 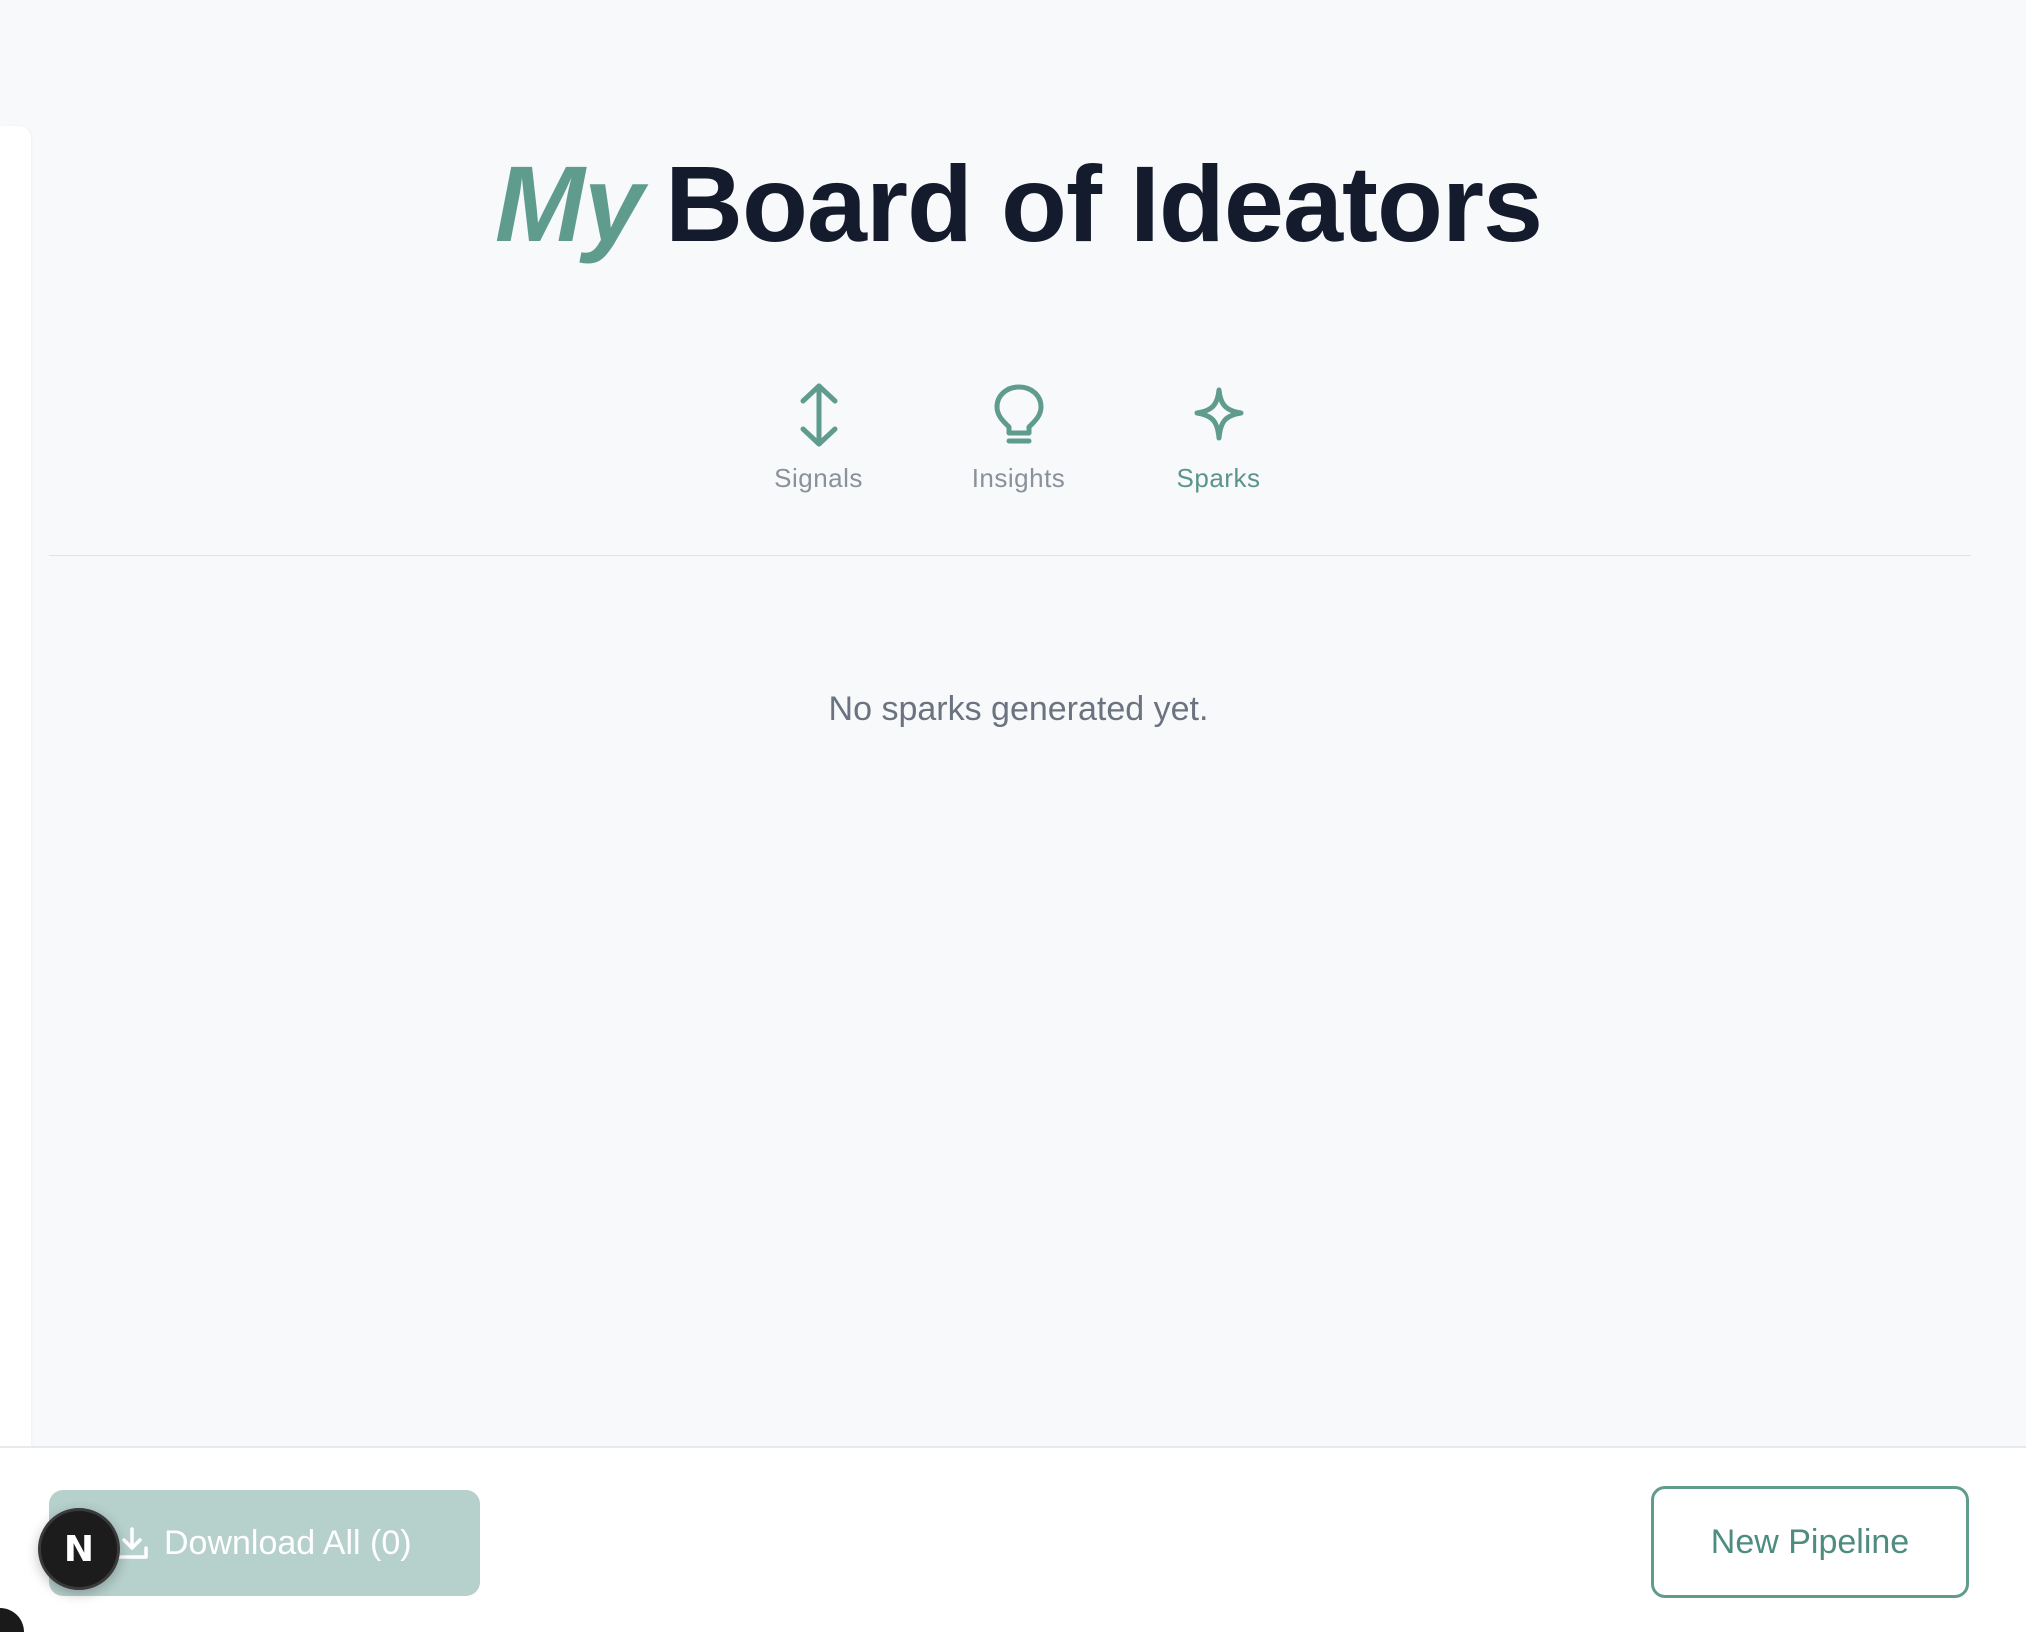 I want to click on dev-tools-badge-letter: N, so click(x=79, y=1549).